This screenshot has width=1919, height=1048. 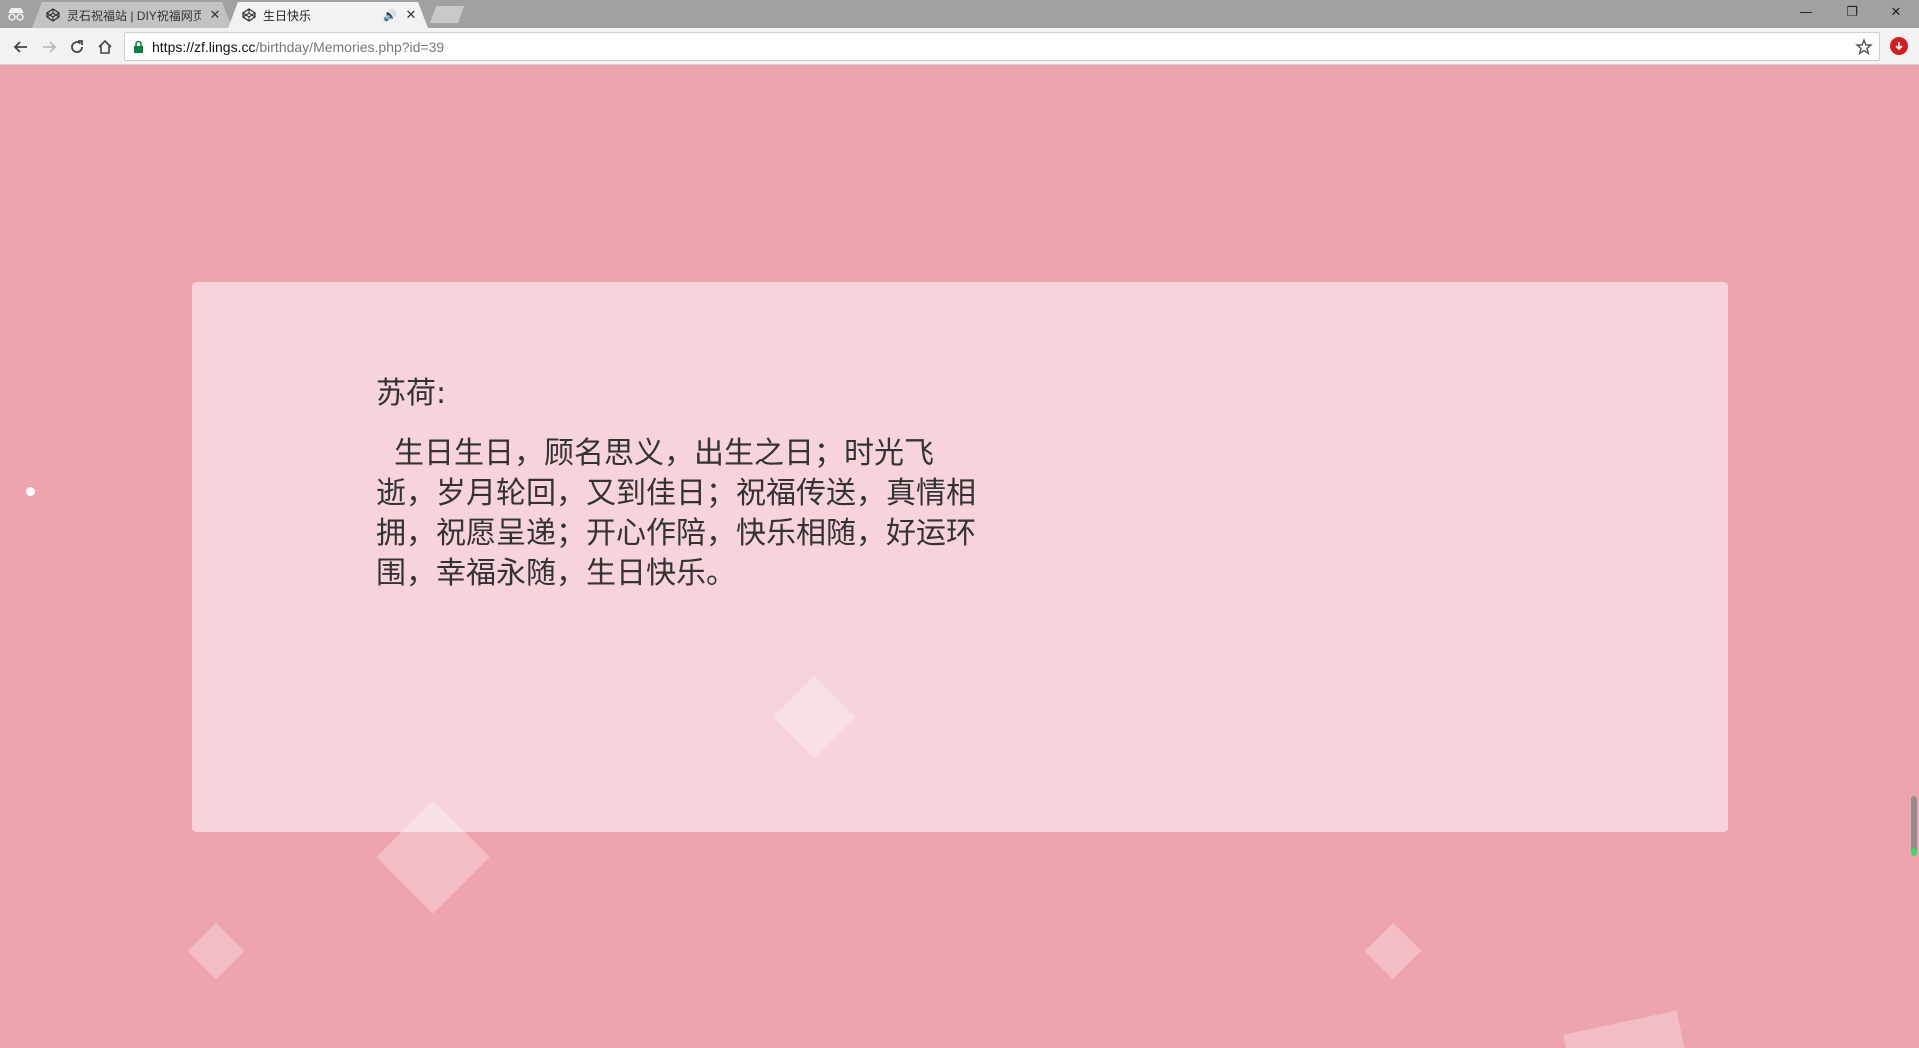 I want to click on tab-title: 灵石祝福站 | DIY祝福网页, so click(x=134, y=15).